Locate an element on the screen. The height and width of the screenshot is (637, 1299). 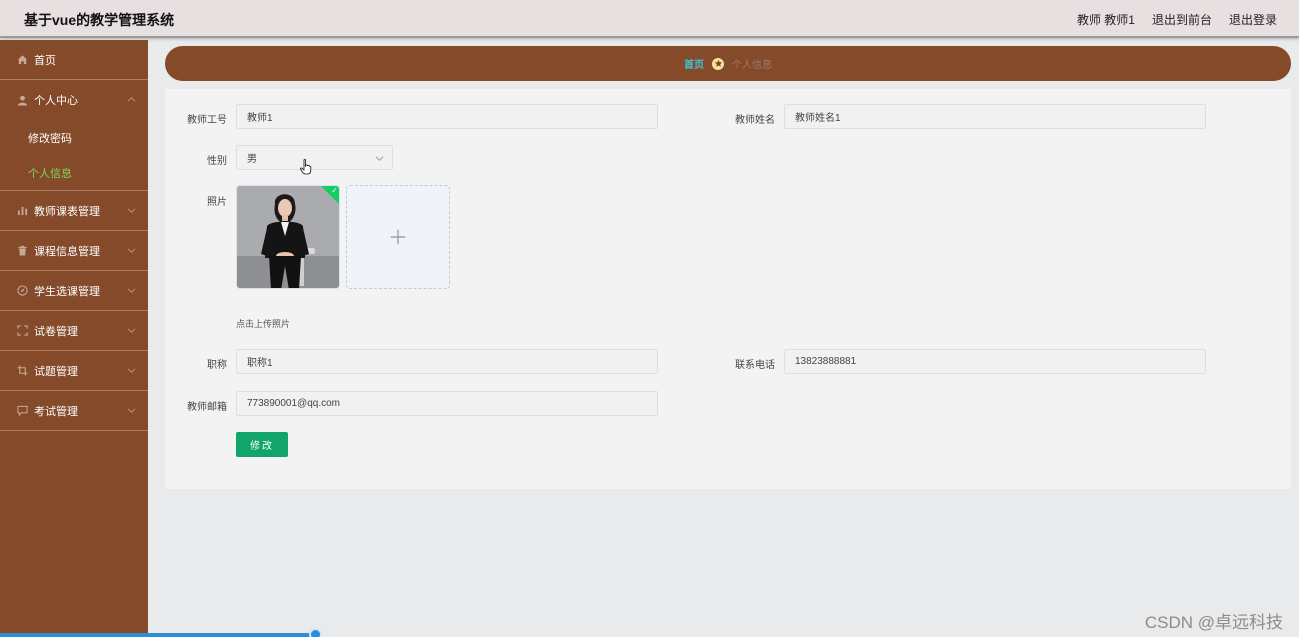
teacher-name-label: 教师姓名 is located at coordinates (755, 120).